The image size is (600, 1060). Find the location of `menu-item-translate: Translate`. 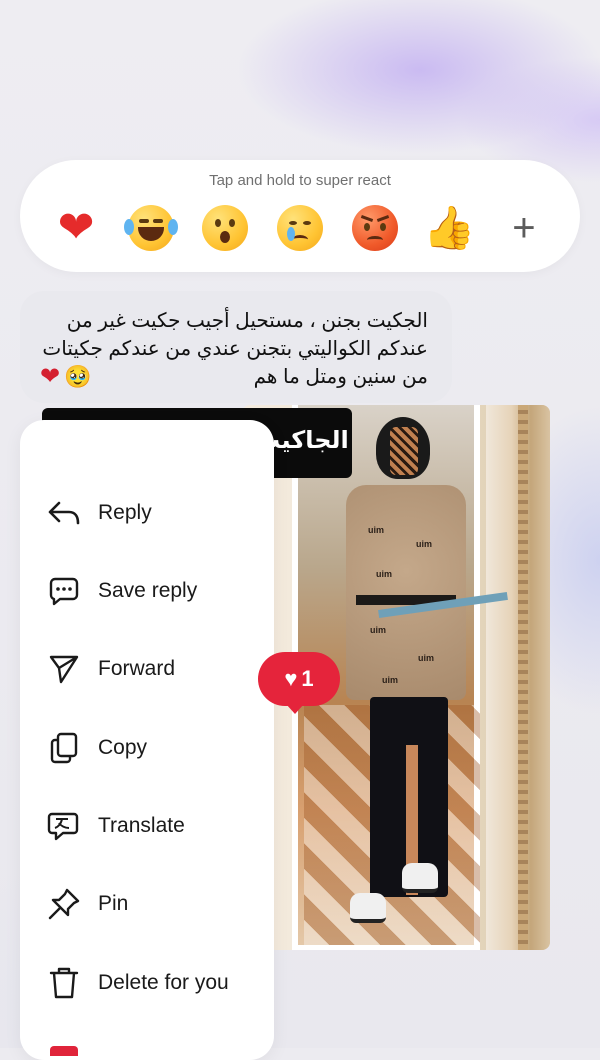

menu-item-translate: Translate is located at coordinates (147, 826).